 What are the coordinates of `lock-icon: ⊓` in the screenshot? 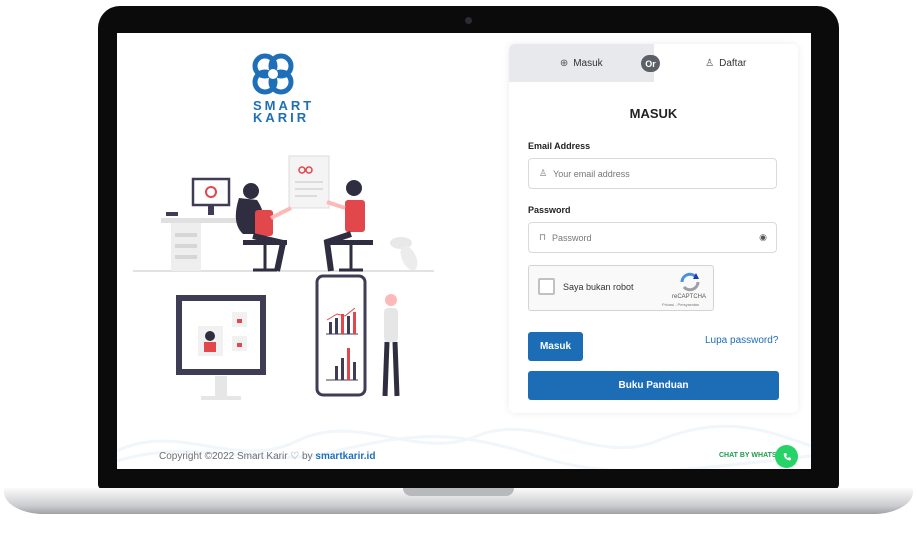 It's located at (543, 237).